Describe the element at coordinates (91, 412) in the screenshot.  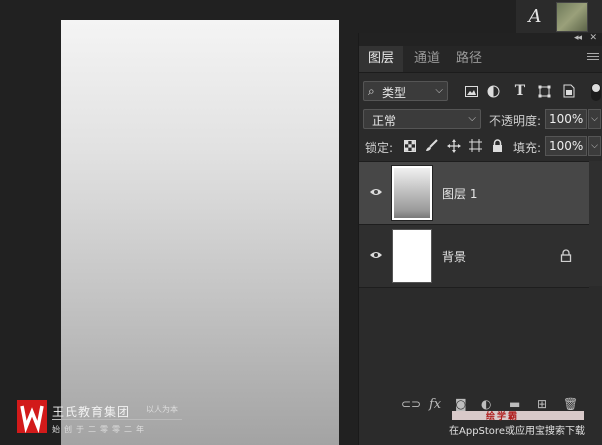
I see `logo-title: 王氏教育集团` at that location.